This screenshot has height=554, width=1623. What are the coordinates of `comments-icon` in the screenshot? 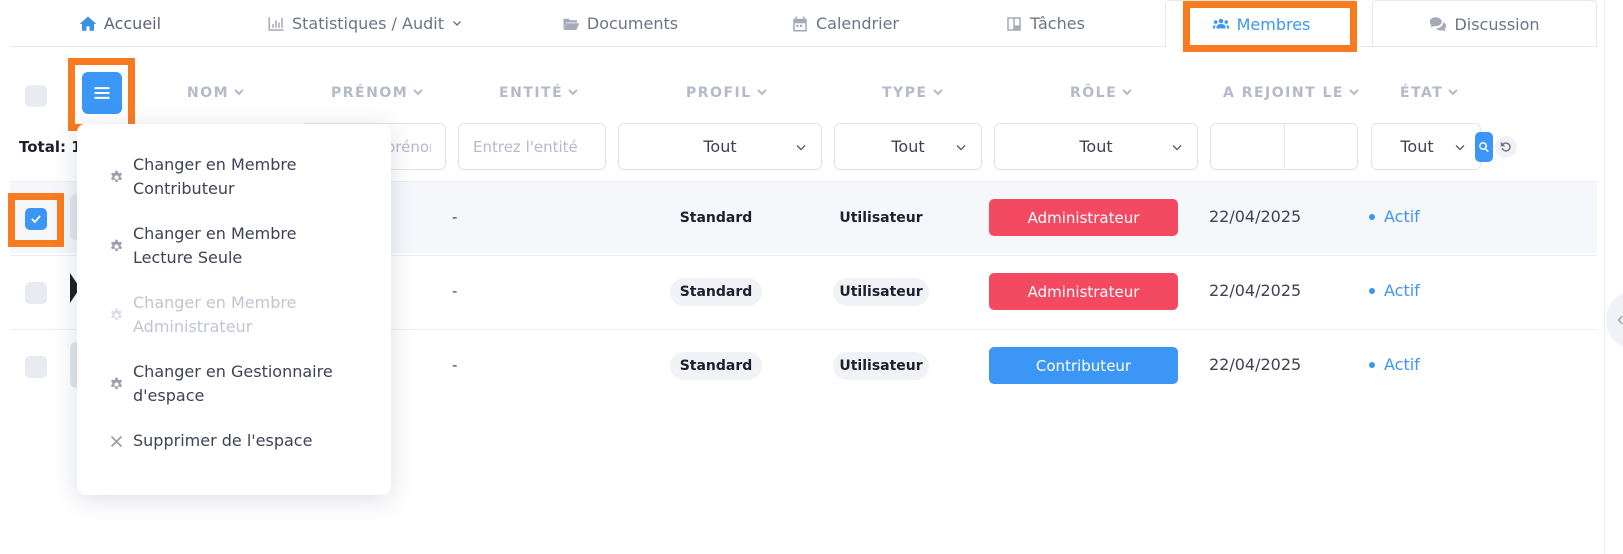 It's located at (1438, 24).